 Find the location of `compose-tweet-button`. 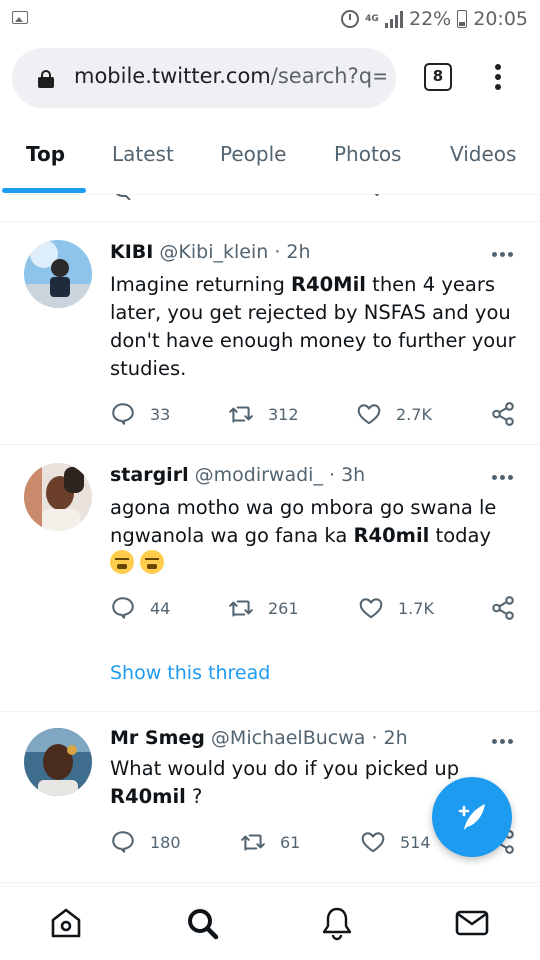

compose-tweet-button is located at coordinates (472, 817).